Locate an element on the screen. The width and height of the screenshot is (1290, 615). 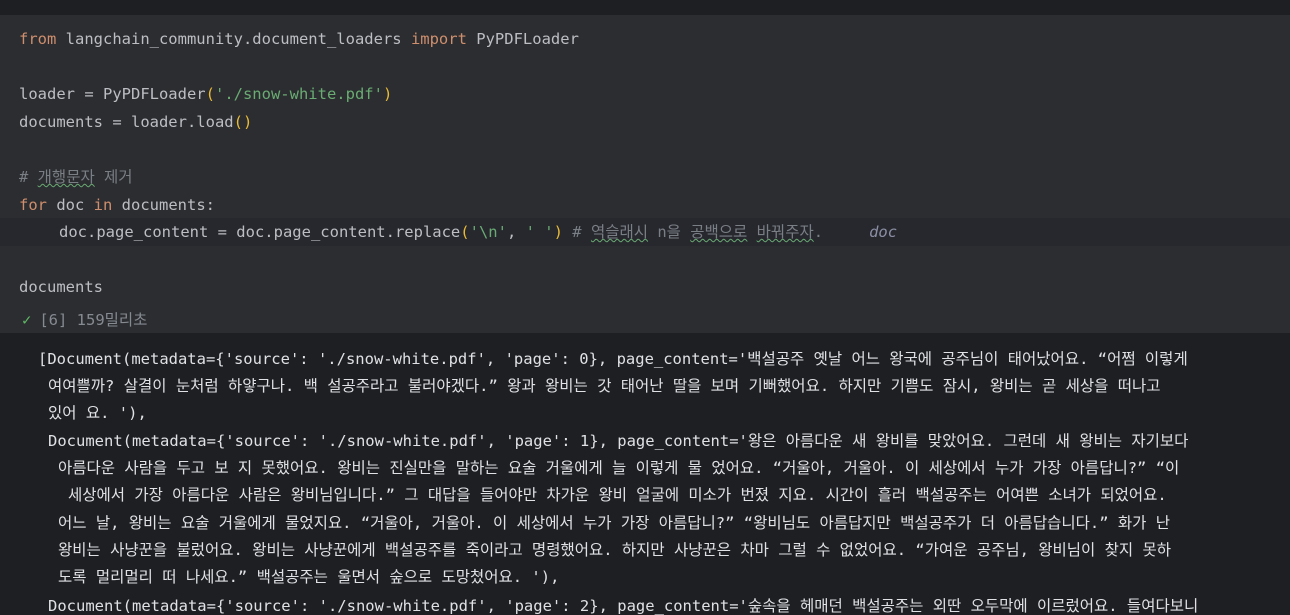
keyword-from: from is located at coordinates (38, 39).